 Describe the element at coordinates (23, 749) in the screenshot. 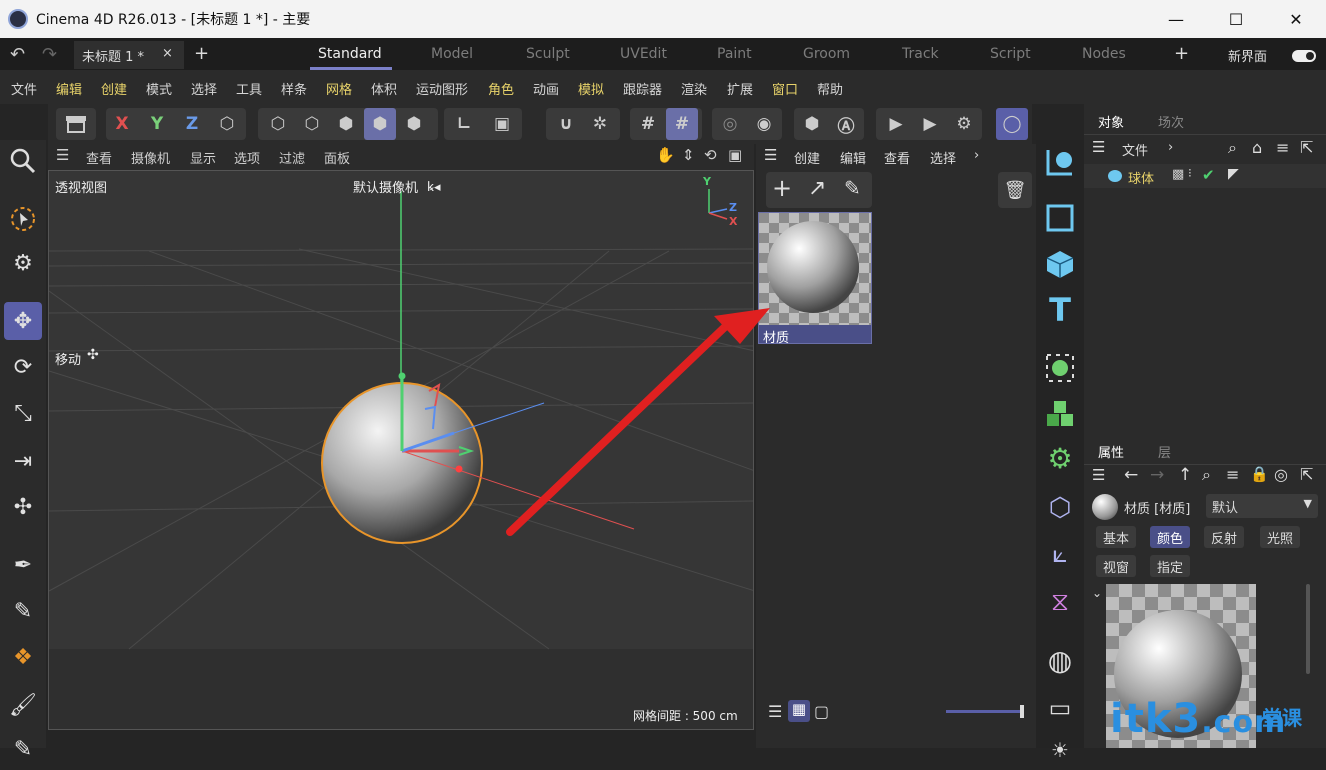

I see `sculpt-icon: ✎` at that location.